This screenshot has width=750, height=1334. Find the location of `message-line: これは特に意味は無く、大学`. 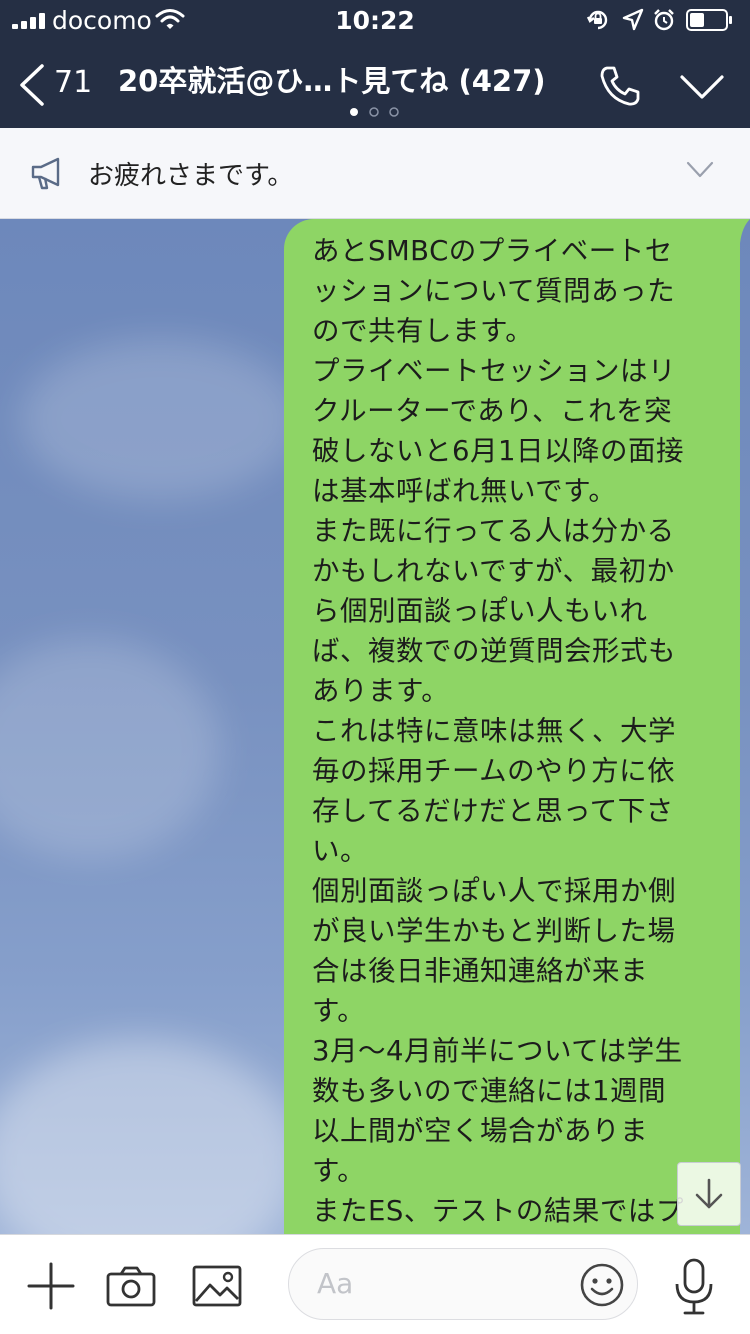

message-line: これは特に意味は無く、大学 is located at coordinates (494, 731).